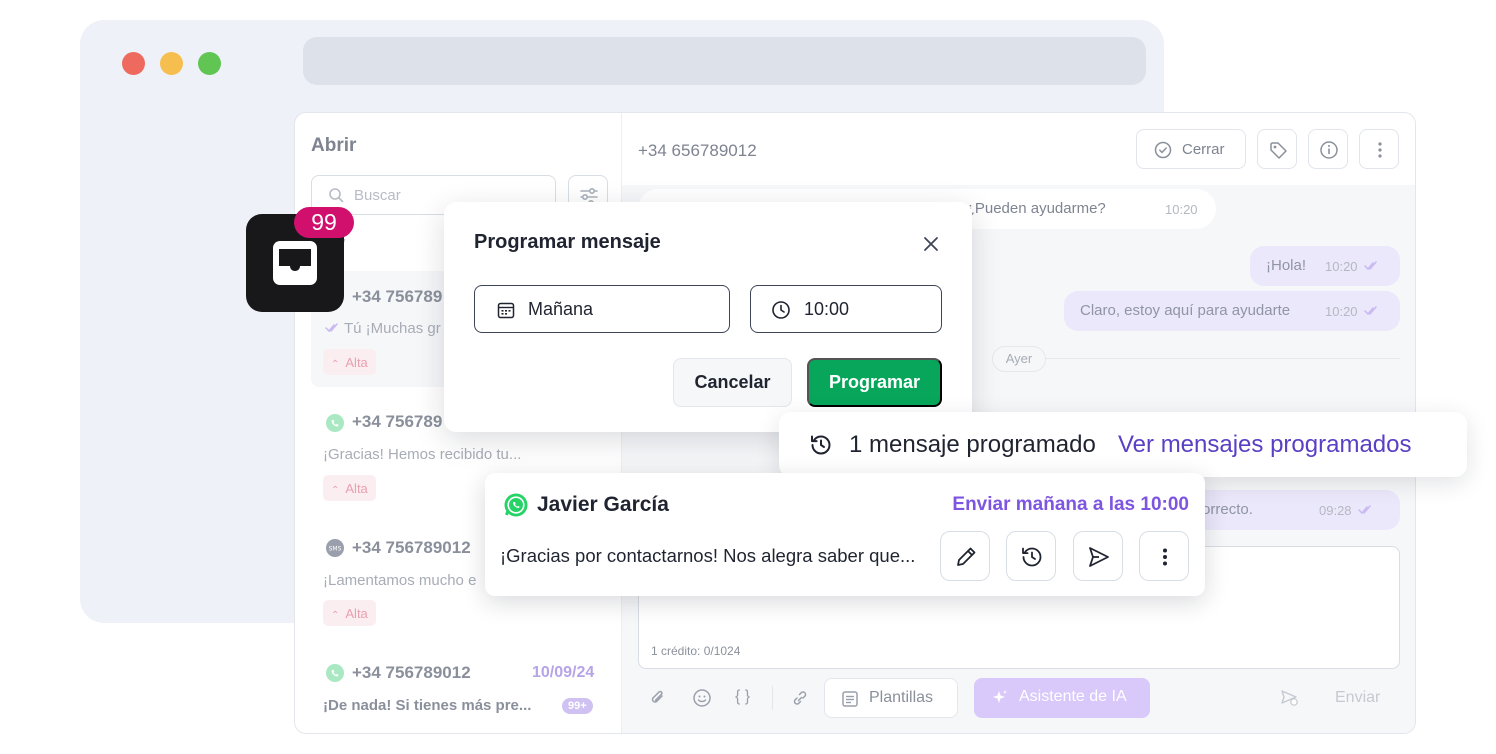 The width and height of the screenshot is (1496, 754). Describe the element at coordinates (603, 504) in the screenshot. I see `contact-name: Javier García` at that location.